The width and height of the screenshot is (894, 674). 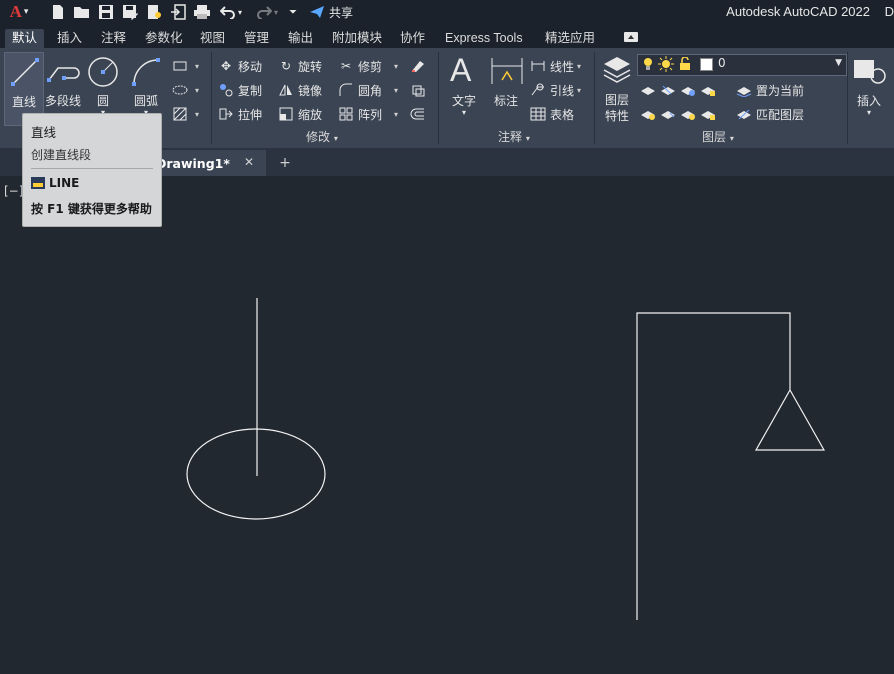 I want to click on minimize-ribbon-button, so click(x=631, y=37).